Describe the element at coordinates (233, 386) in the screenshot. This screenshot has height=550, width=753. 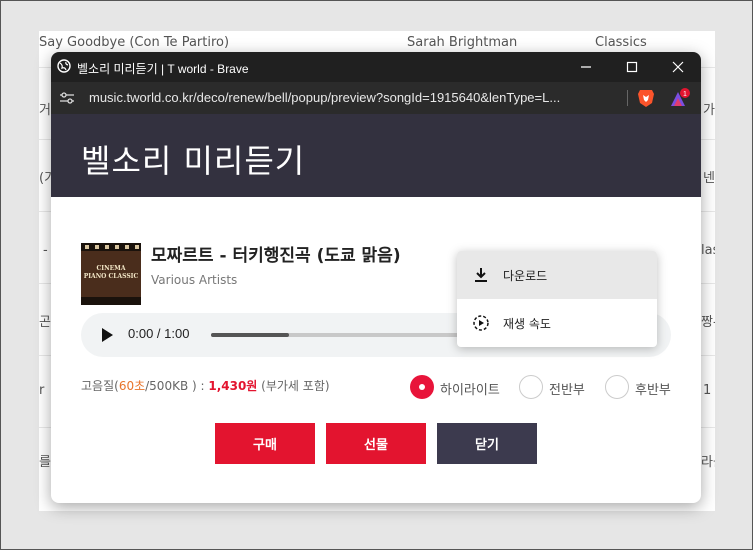
I see `price-value: 1,430원` at that location.